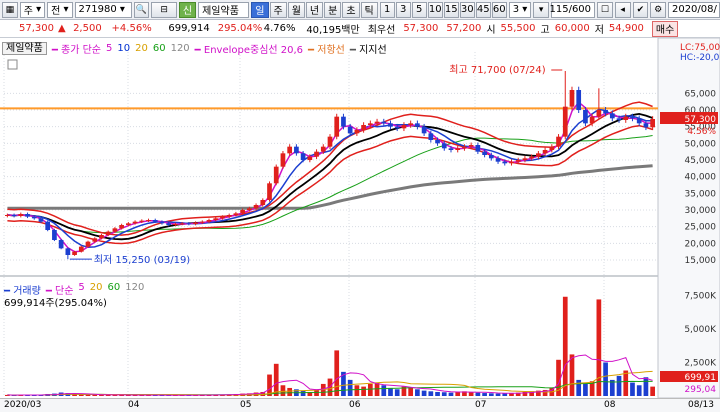 The width and height of the screenshot is (720, 412). Describe the element at coordinates (369, 9) in the screenshot. I see `period-tab-6: 틱` at that location.